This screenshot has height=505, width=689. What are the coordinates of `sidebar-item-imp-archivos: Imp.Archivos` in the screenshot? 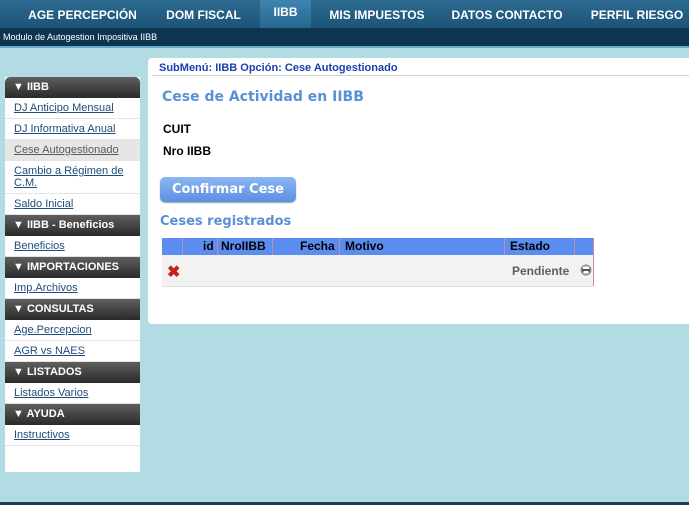 It's located at (72, 288).